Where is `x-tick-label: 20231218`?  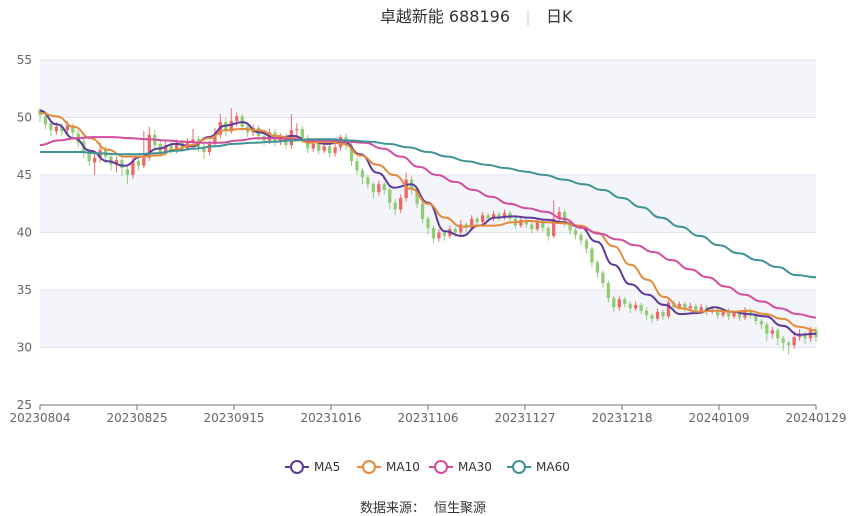
x-tick-label: 20231218 is located at coordinates (621, 418).